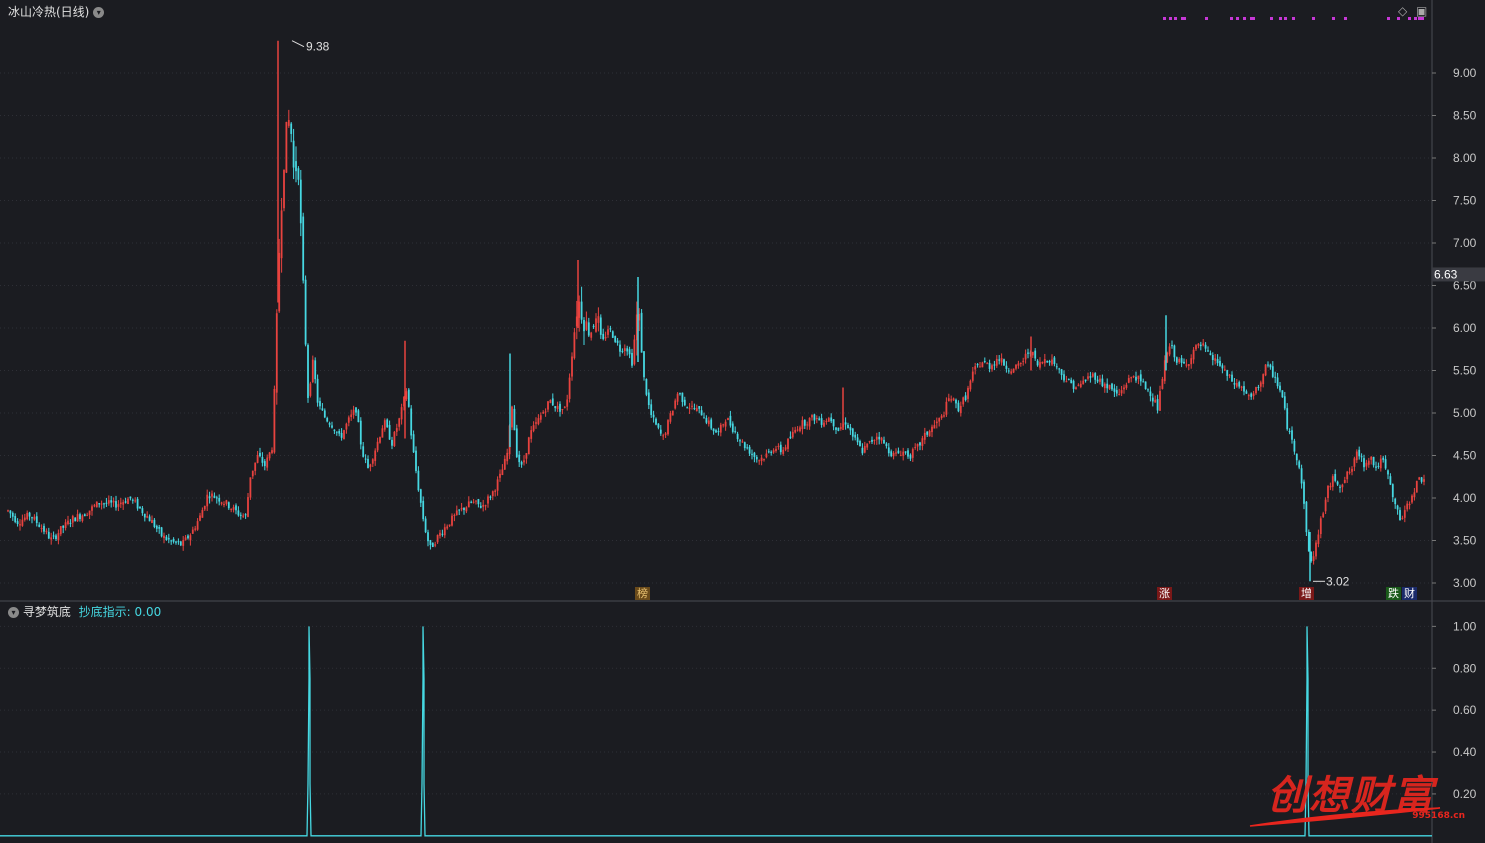 Image resolution: width=1485 pixels, height=843 pixels. I want to click on high-label: 9.38, so click(318, 47).